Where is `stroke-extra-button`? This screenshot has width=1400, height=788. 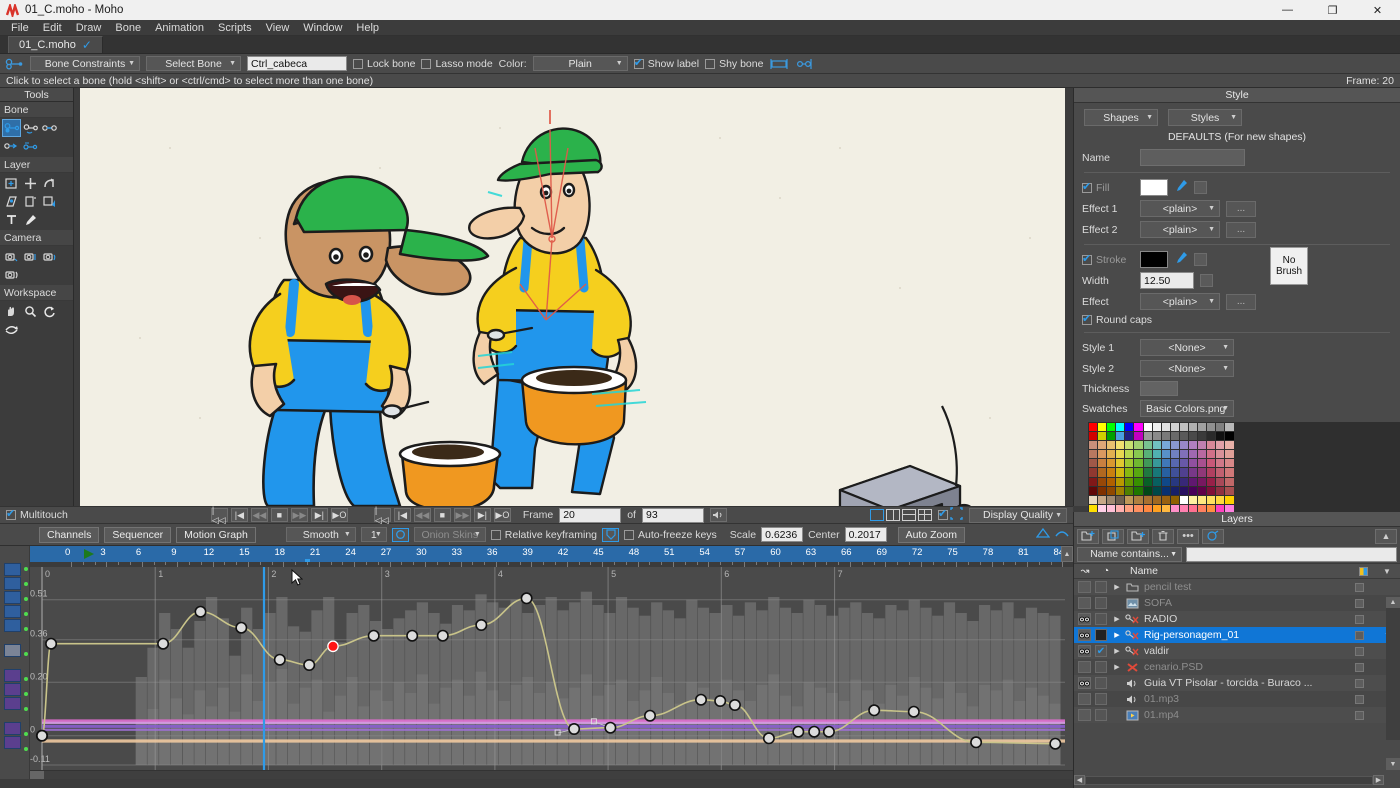 stroke-extra-button is located at coordinates (1200, 259).